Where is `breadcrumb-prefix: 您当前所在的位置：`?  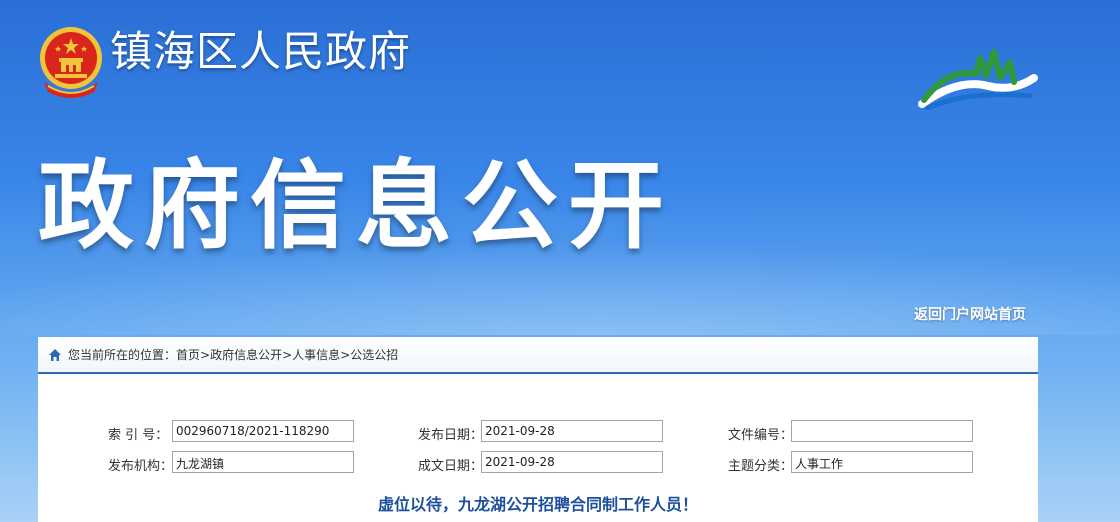
breadcrumb-prefix: 您当前所在的位置： is located at coordinates (122, 355).